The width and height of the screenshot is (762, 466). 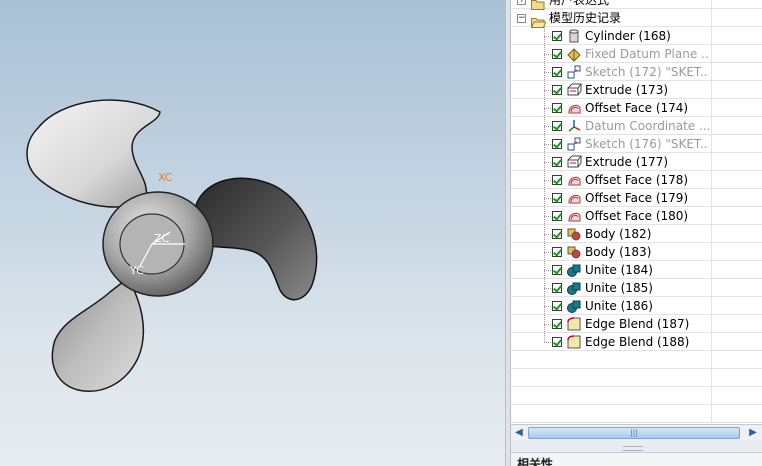 I want to click on model-history-label: 模型历史记录, so click(x=624, y=18).